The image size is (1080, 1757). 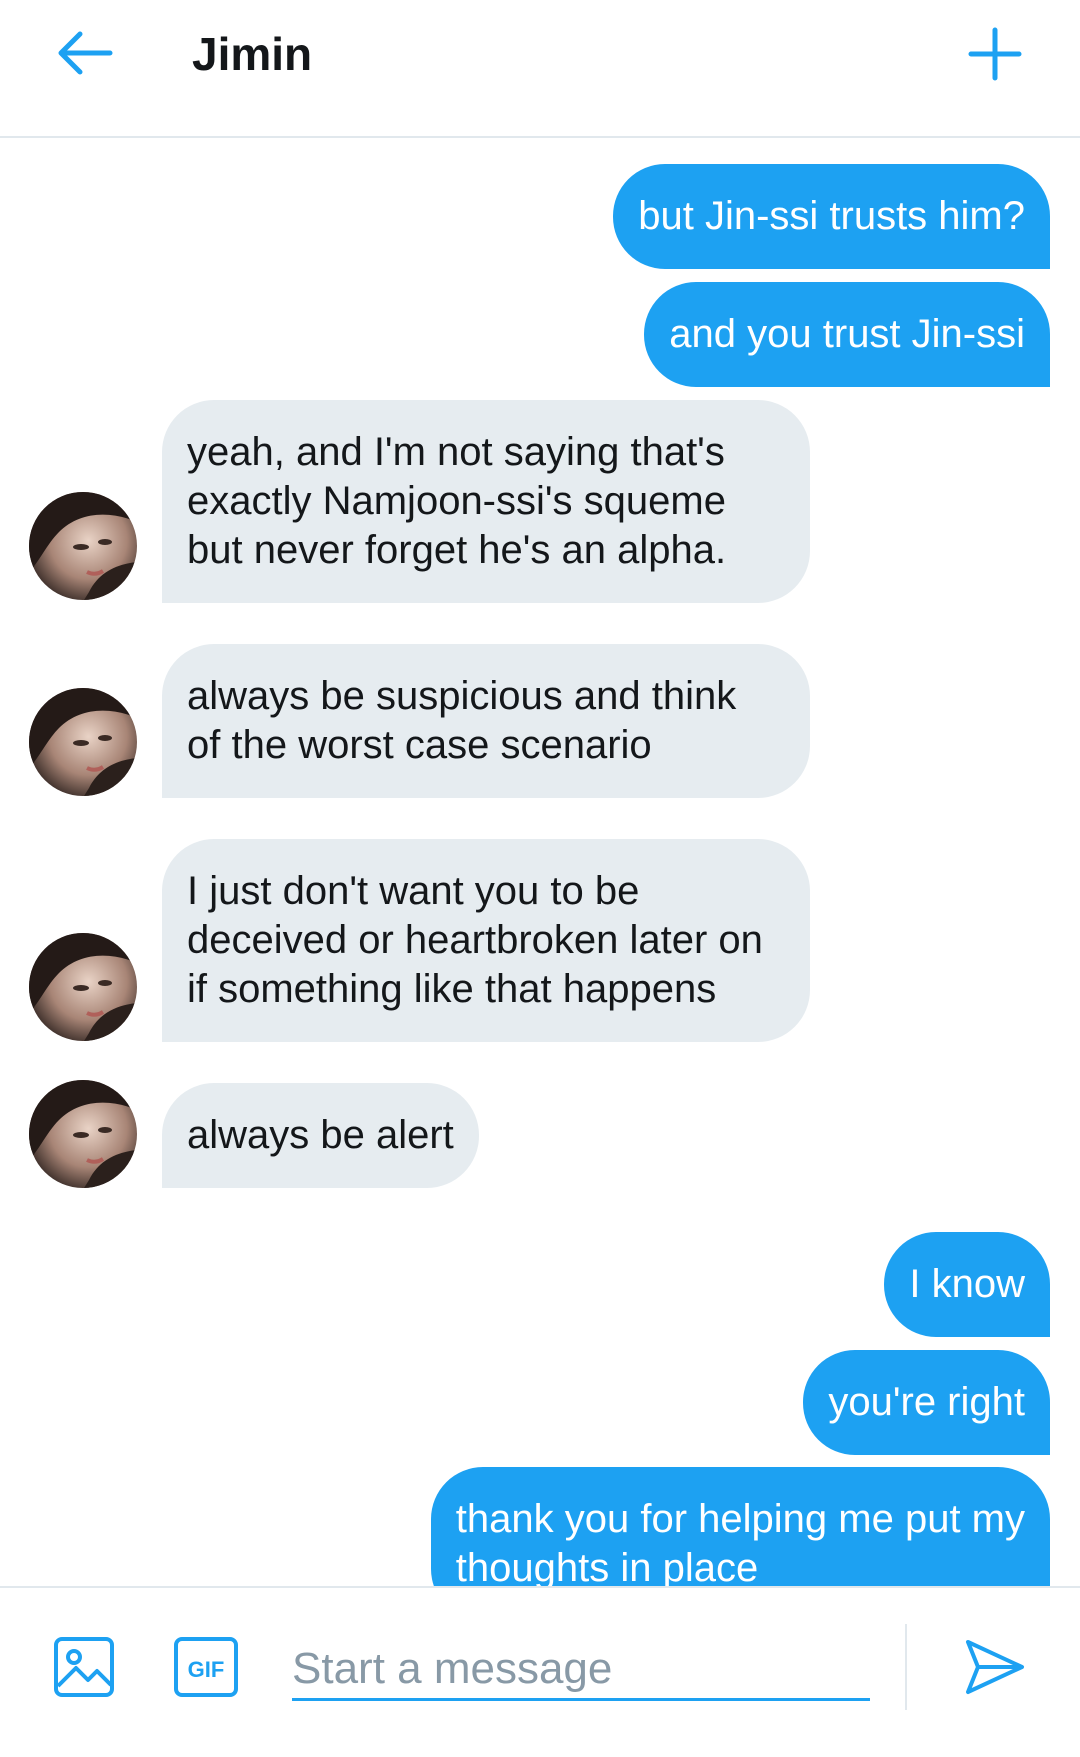 I want to click on add-button, so click(x=995, y=53).